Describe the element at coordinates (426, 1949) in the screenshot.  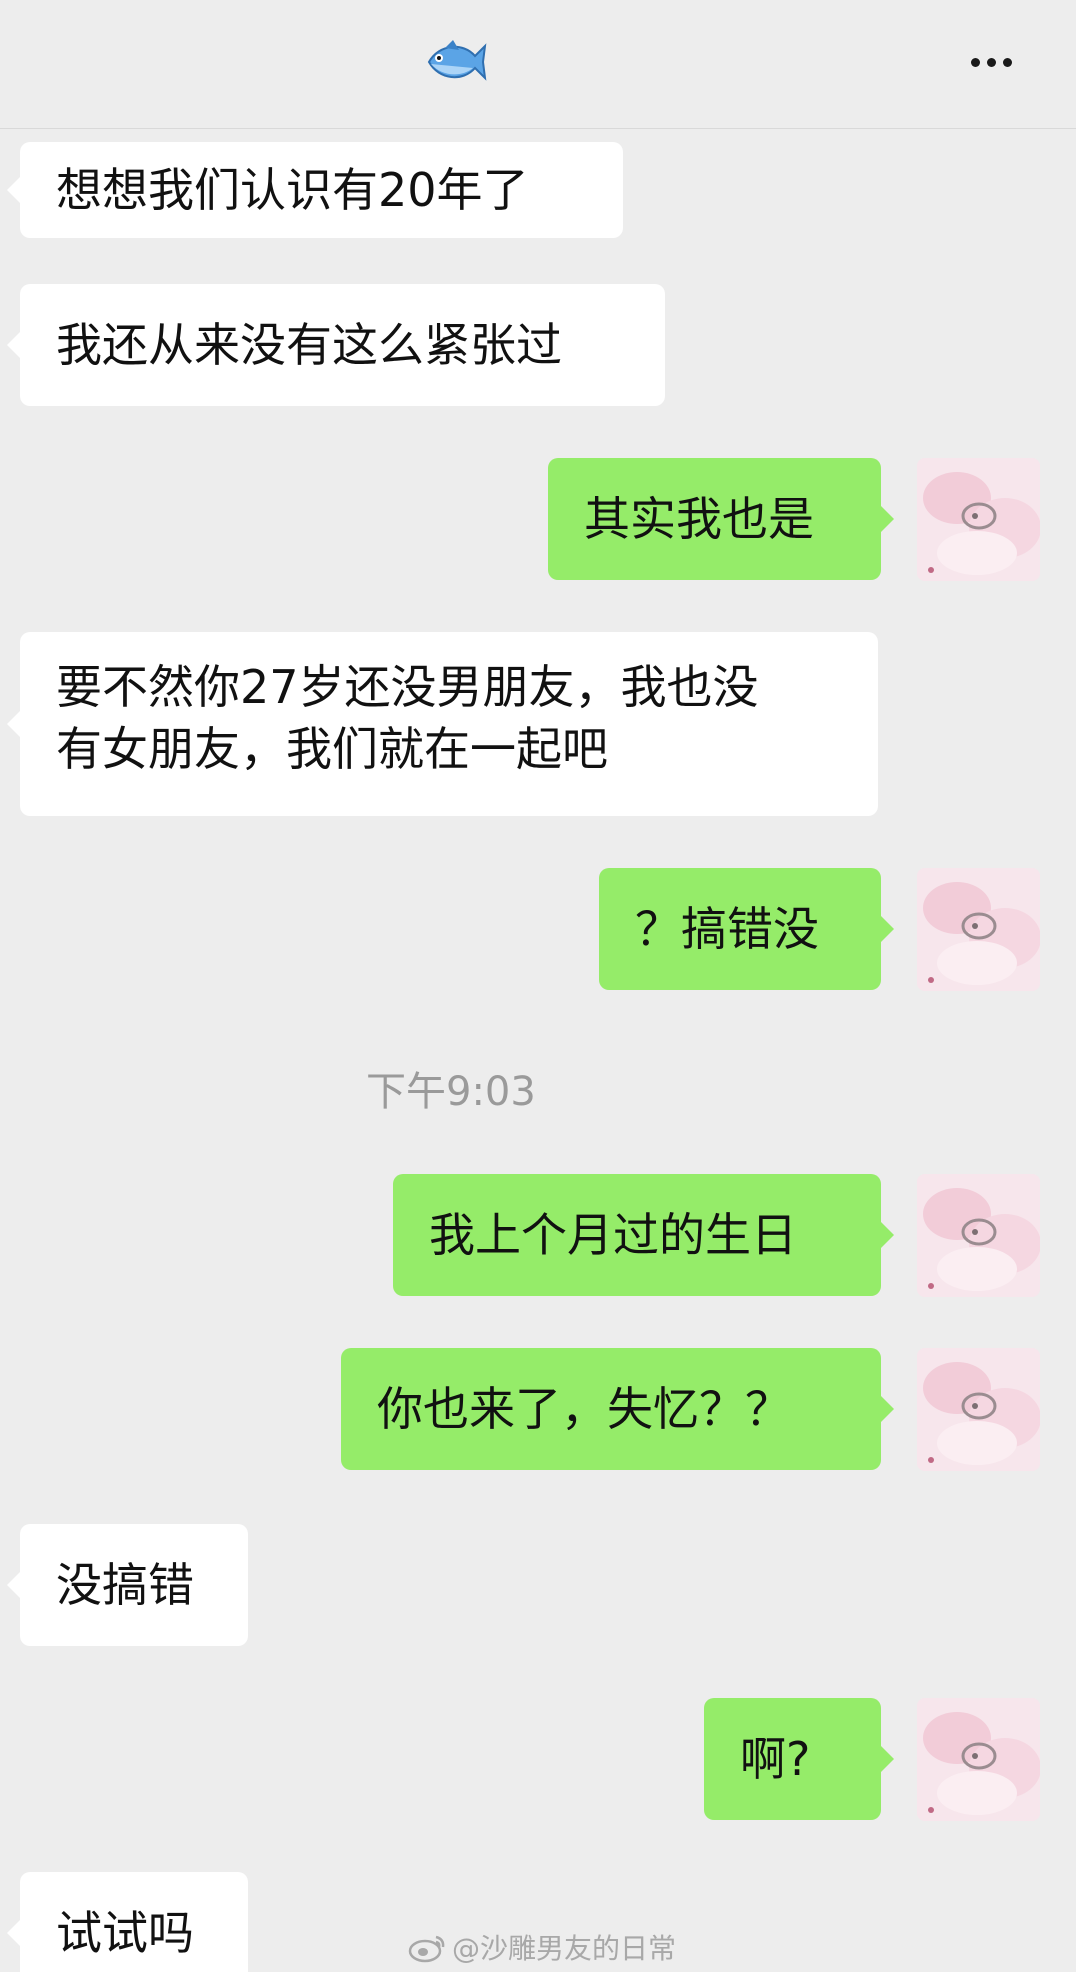
I see `weibo-icon` at that location.